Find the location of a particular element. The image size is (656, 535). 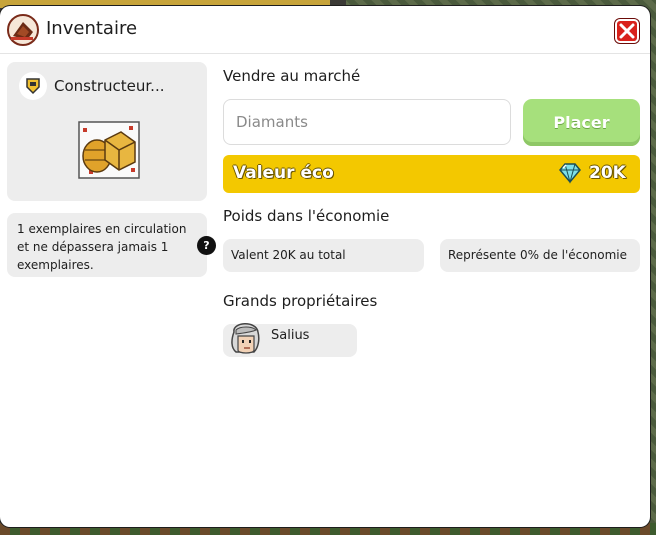

help-icon: ? is located at coordinates (206, 245).